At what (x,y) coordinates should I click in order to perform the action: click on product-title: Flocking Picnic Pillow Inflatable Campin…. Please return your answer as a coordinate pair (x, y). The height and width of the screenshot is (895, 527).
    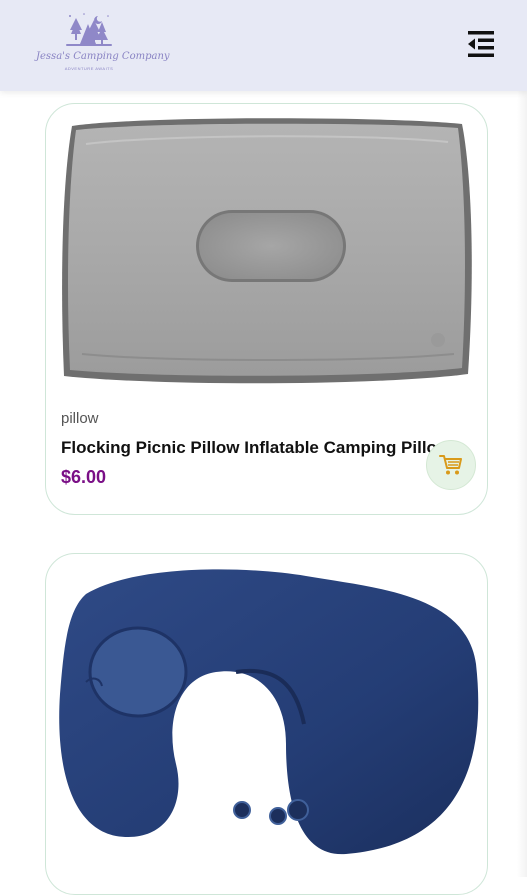
    Looking at the image, I should click on (251, 448).